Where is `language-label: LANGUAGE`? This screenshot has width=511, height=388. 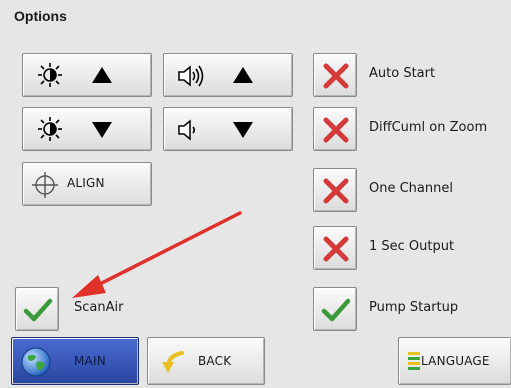 language-label: LANGUAGE is located at coordinates (455, 361).